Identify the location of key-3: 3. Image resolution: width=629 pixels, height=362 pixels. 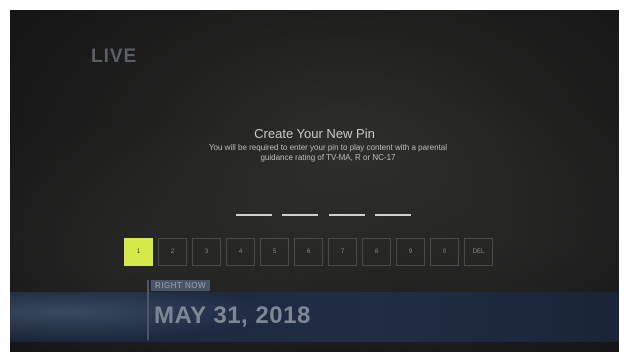
(206, 252).